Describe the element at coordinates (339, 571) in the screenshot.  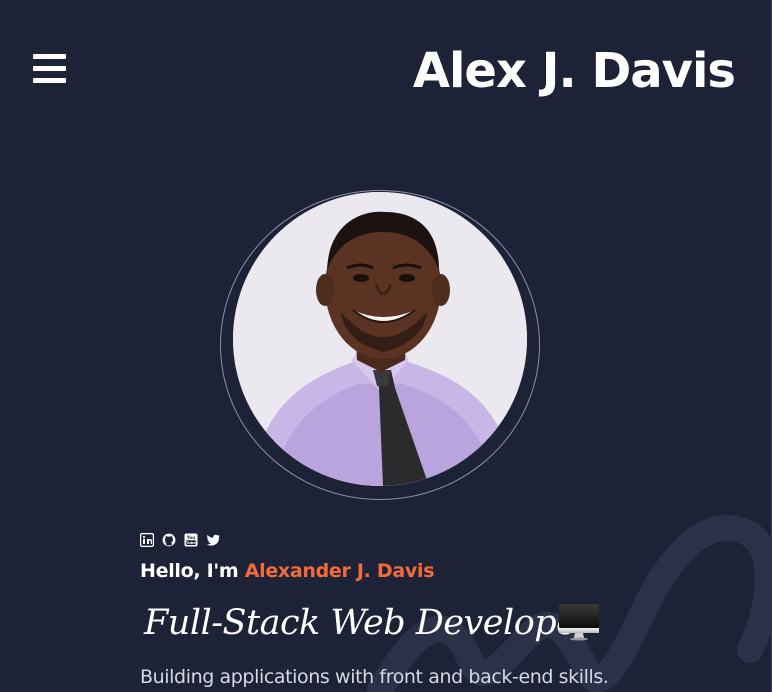
I see `hero-name: Alexander J. Davis` at that location.